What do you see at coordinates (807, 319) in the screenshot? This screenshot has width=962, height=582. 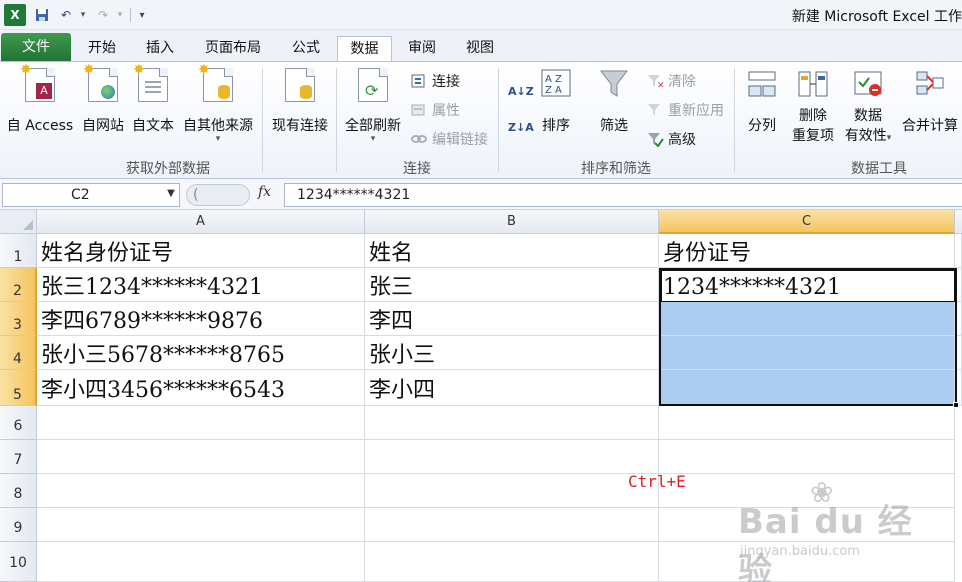 I see `cell-c3` at bounding box center [807, 319].